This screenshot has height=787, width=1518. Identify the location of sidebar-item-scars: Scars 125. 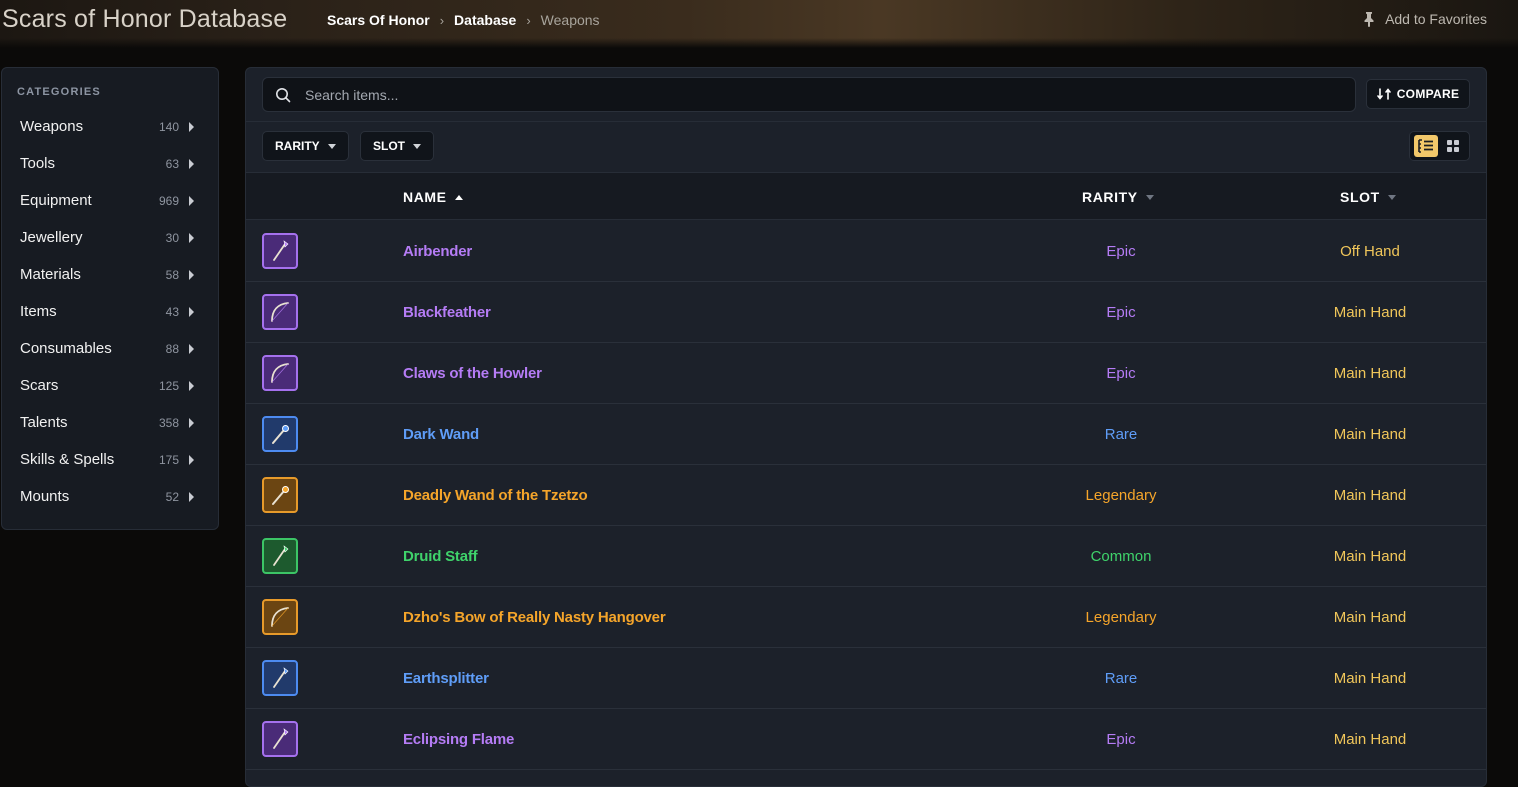
(110, 385).